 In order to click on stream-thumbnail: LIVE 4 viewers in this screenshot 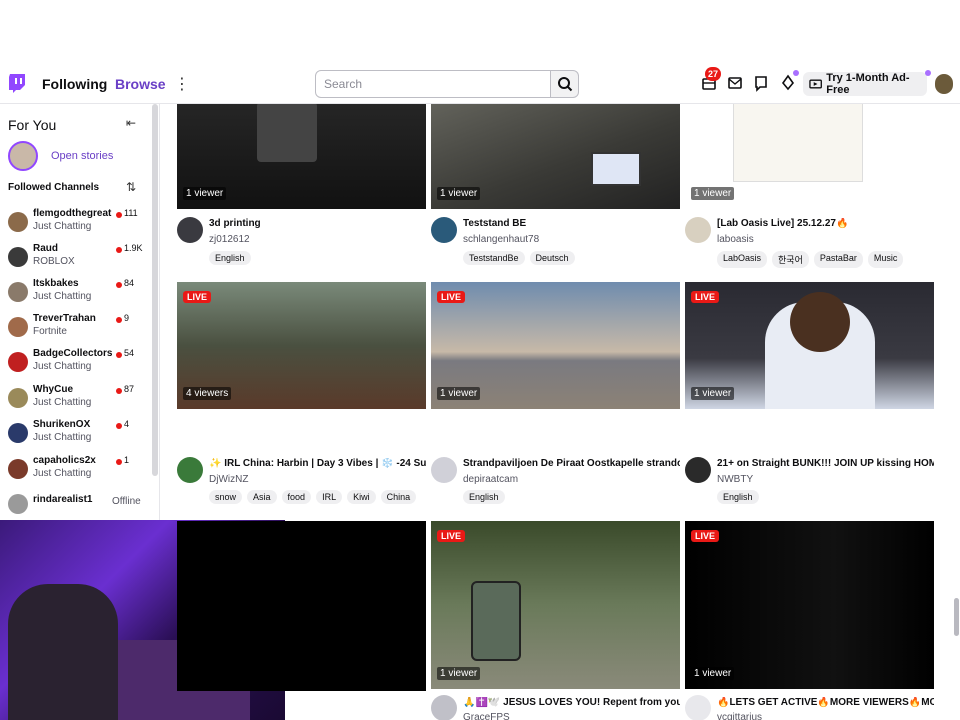, I will do `click(301, 345)`.